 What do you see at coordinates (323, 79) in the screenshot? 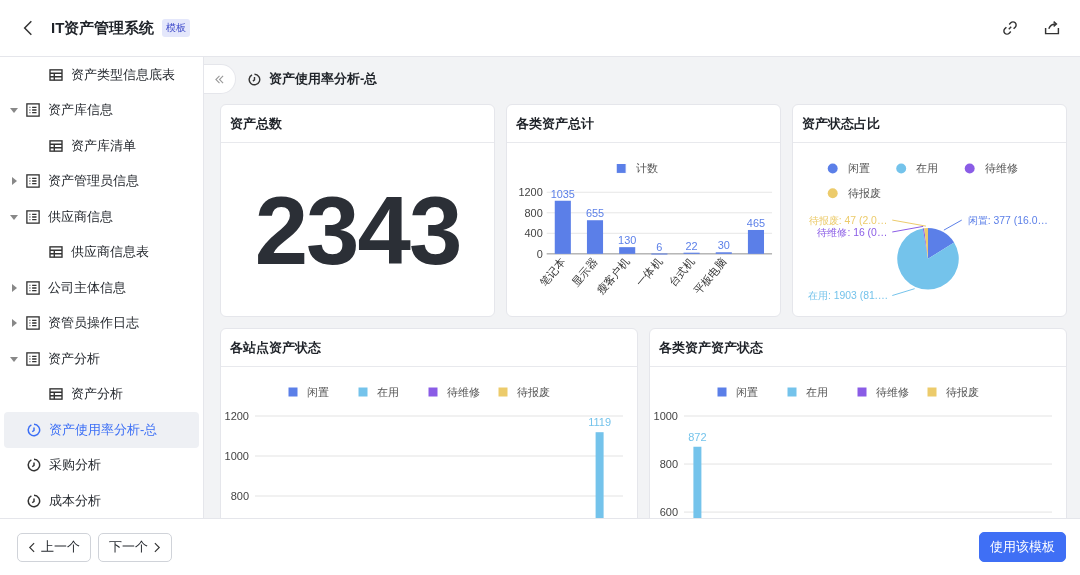
I see `page-title: 资产使用率分析-总` at bounding box center [323, 79].